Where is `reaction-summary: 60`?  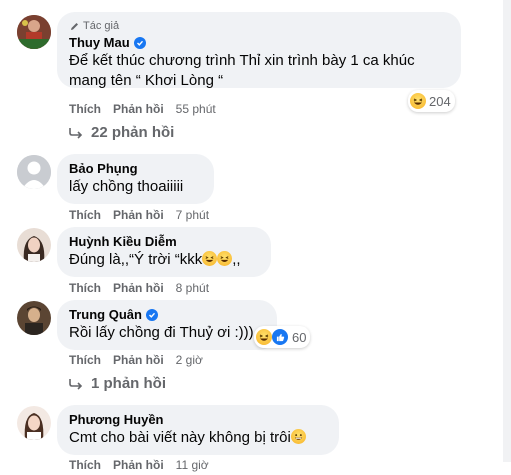
reaction-summary: 60 is located at coordinates (282, 337).